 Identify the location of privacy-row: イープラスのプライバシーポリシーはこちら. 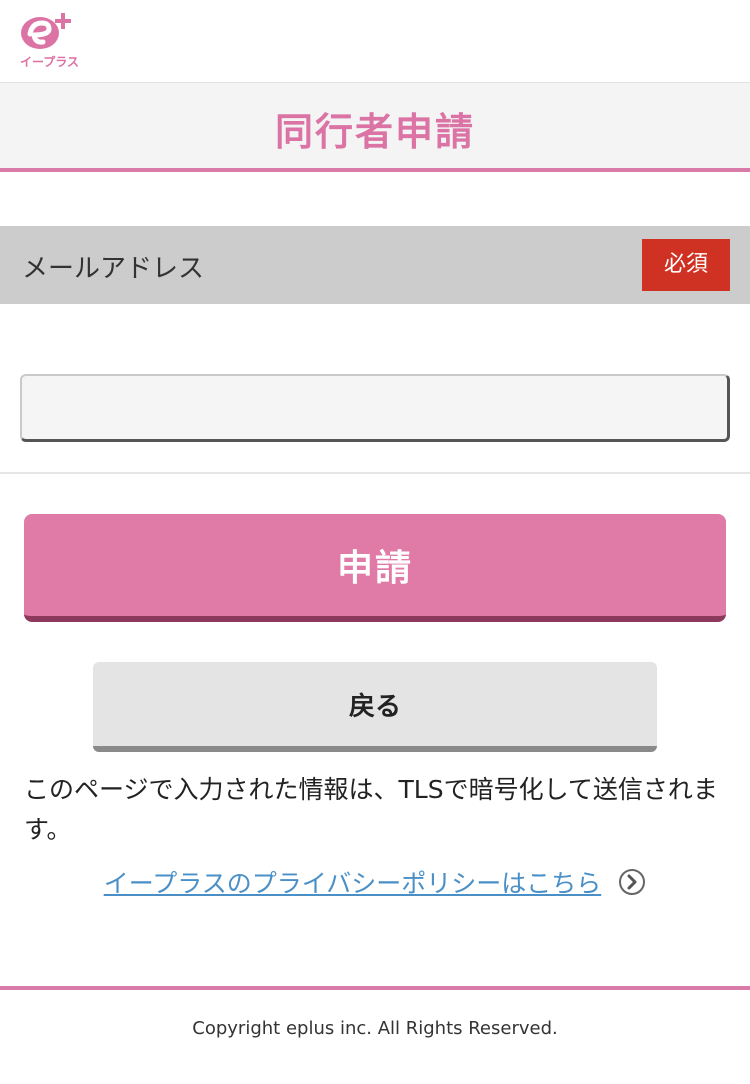
(375, 887).